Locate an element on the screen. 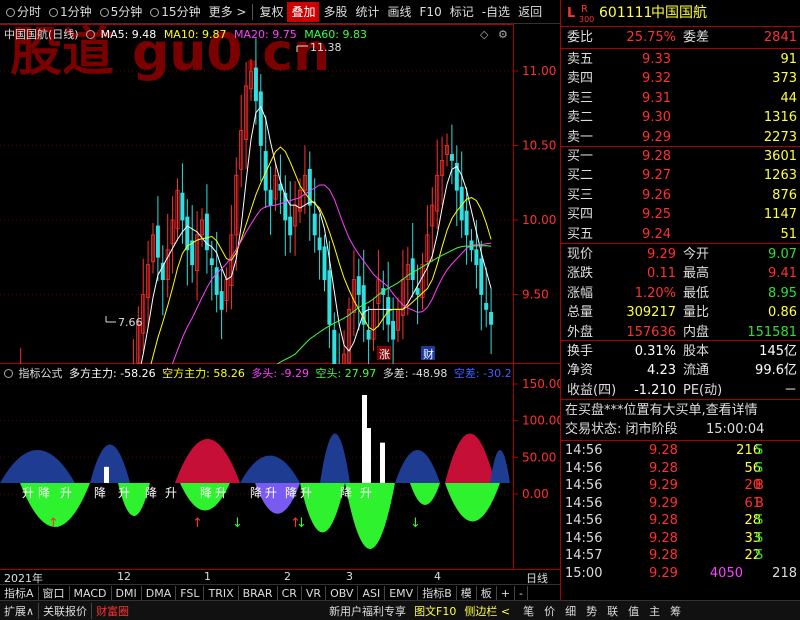 Image resolution: width=800 pixels, height=620 pixels. new-user-link: 新用户福利专享 is located at coordinates (367, 611).